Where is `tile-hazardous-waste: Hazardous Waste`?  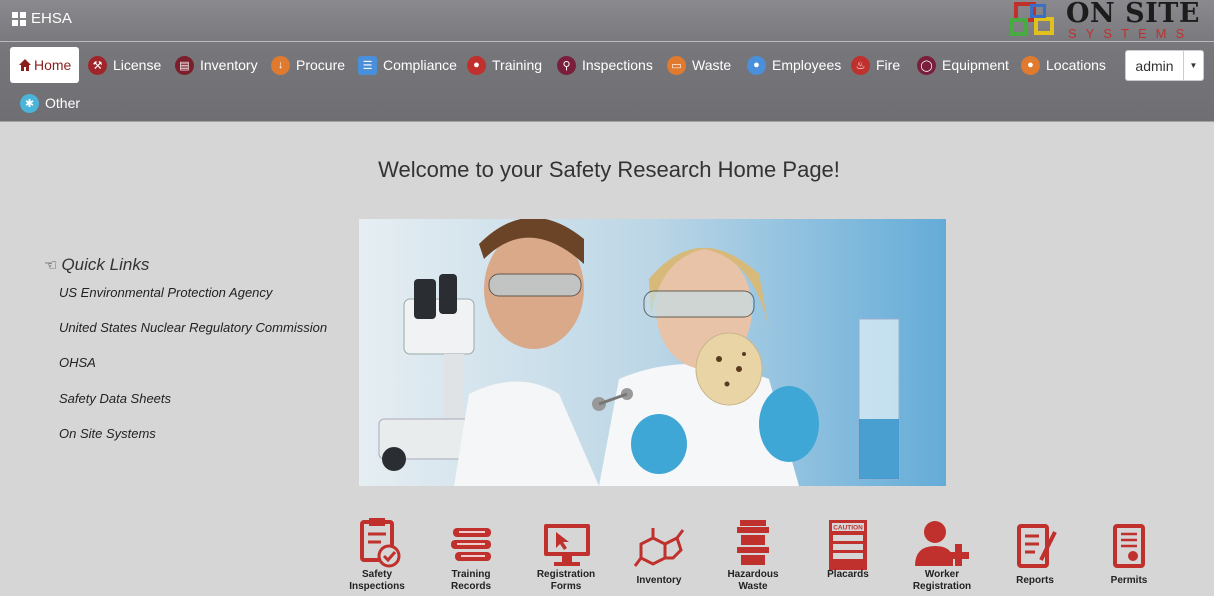 tile-hazardous-waste: Hazardous Waste is located at coordinates (753, 555).